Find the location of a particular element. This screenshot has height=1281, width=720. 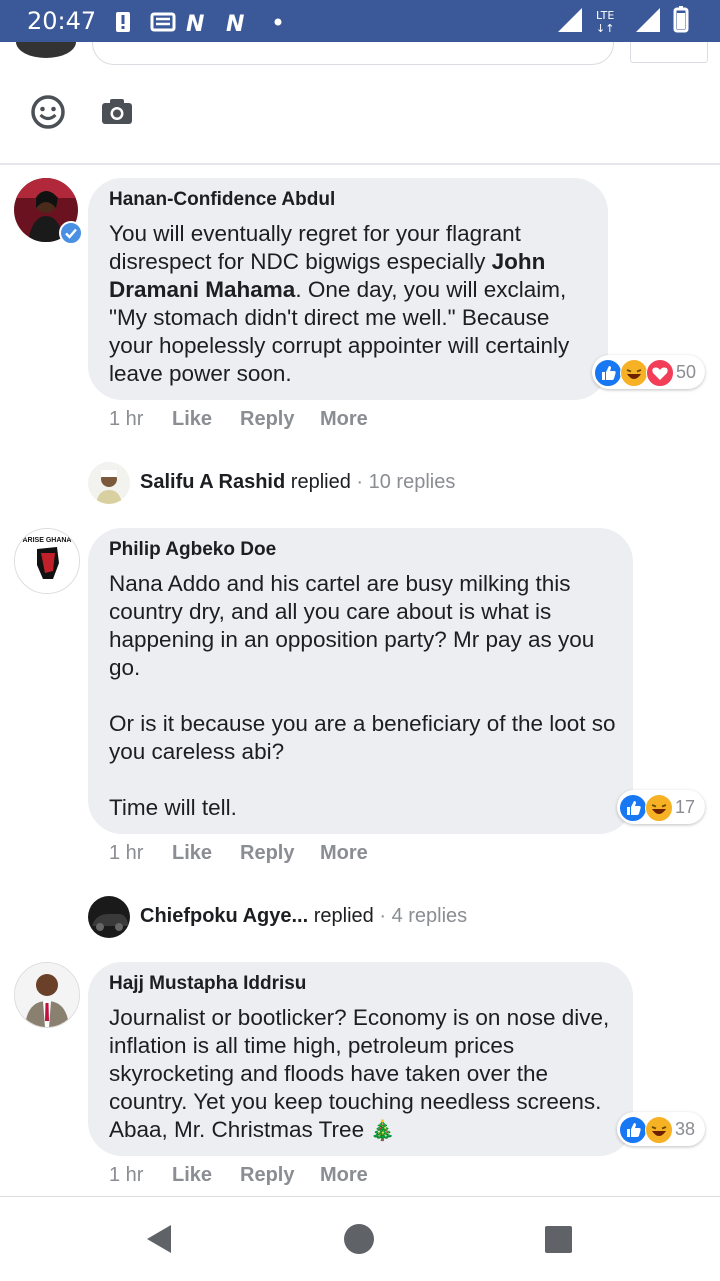

reply-author: Salifu A Rashid is located at coordinates (212, 482).